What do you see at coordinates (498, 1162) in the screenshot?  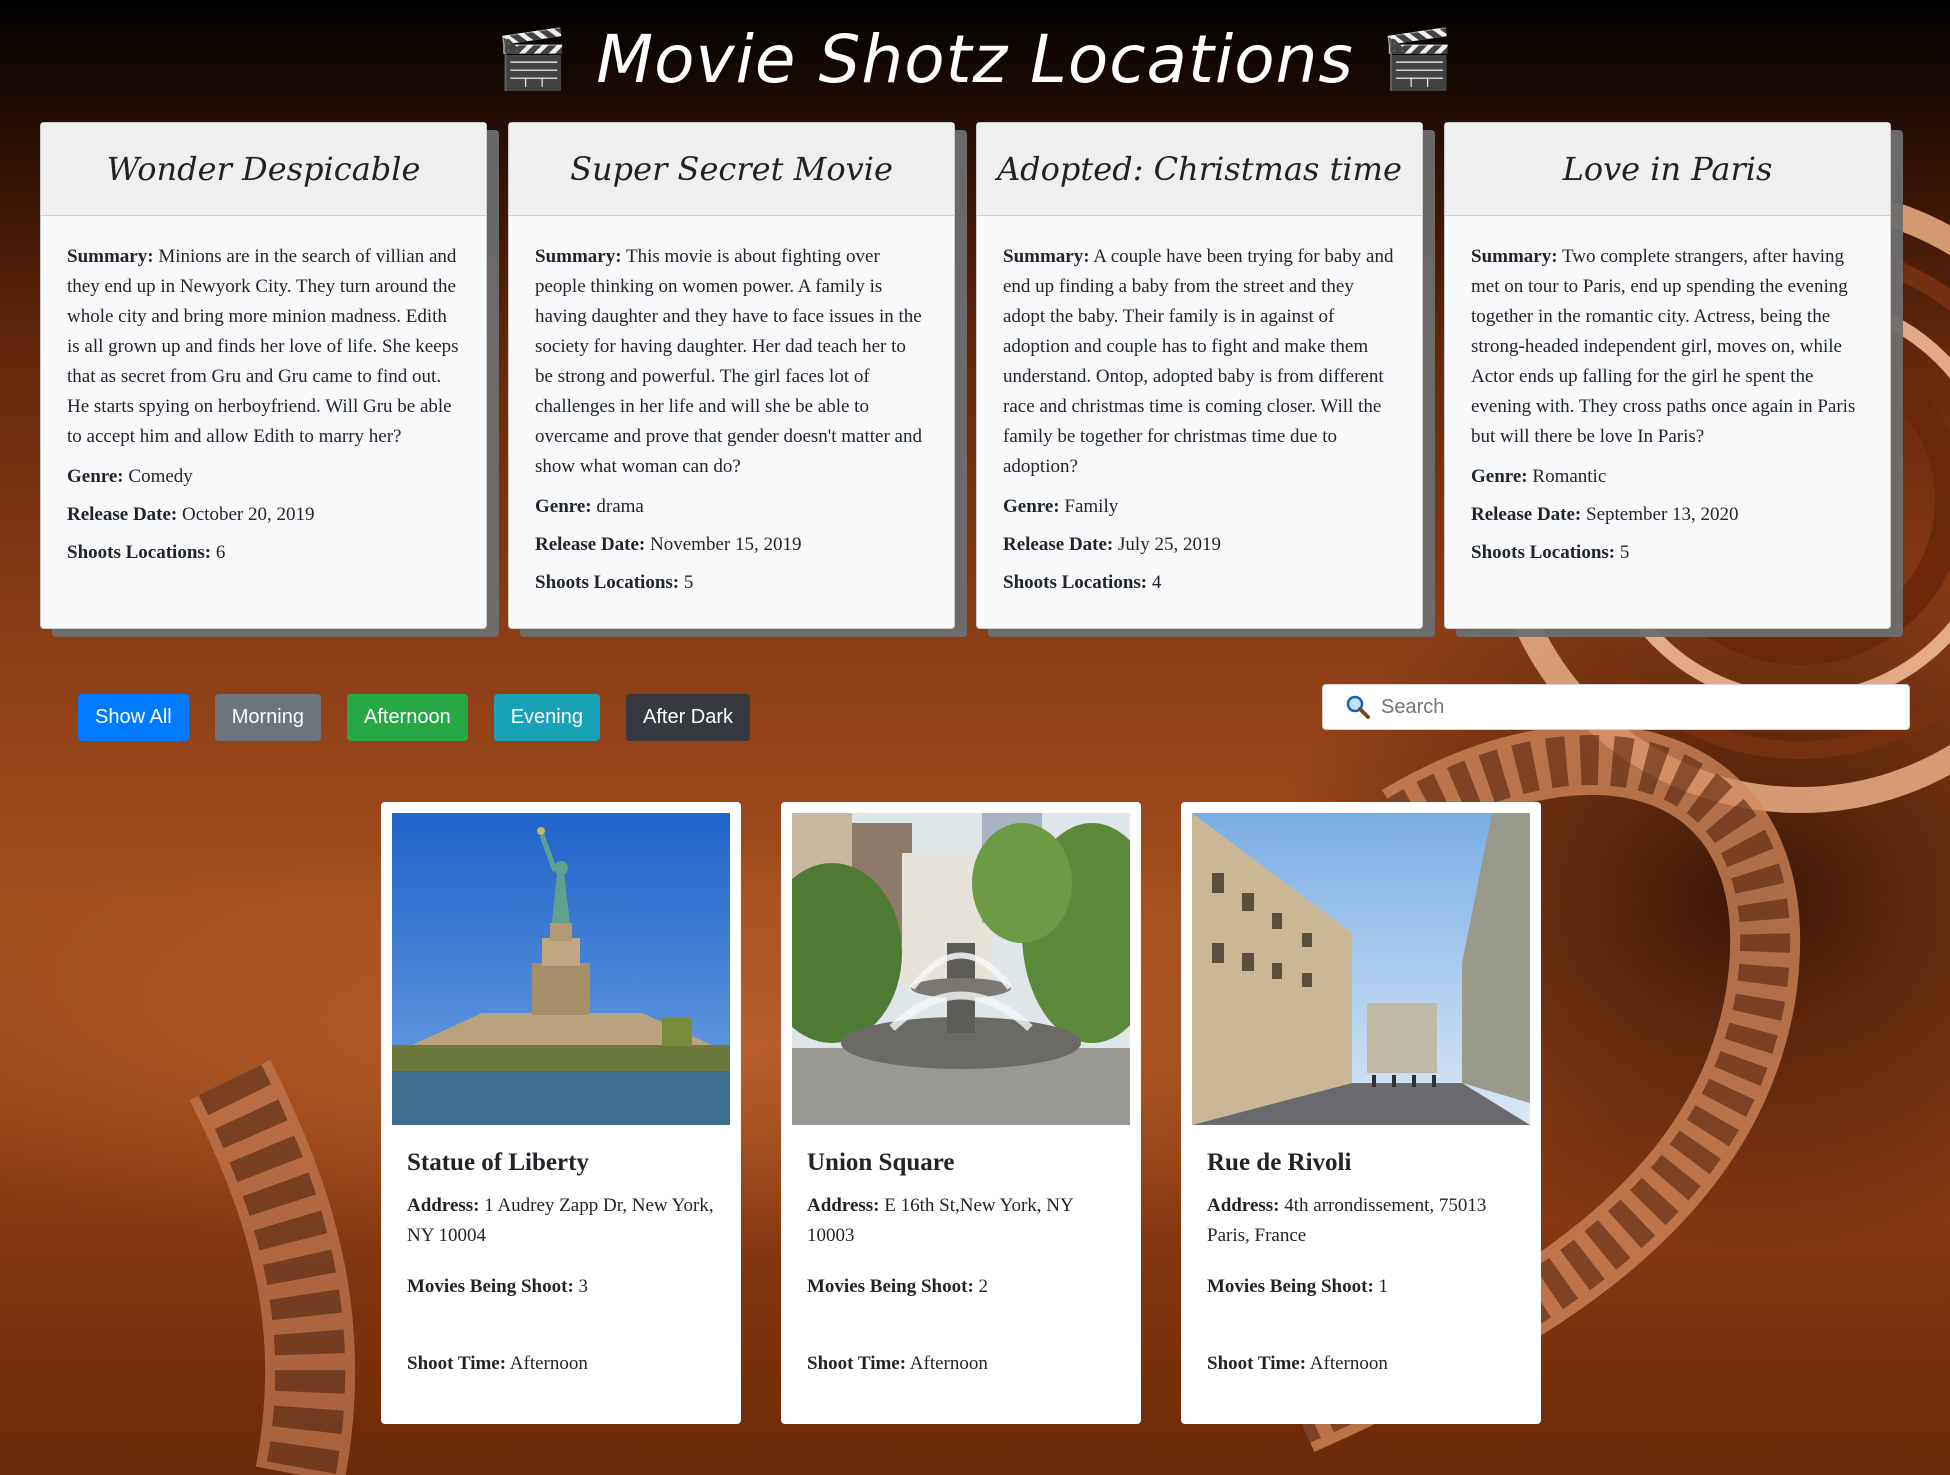 I see `location-name: Statue of Liberty` at bounding box center [498, 1162].